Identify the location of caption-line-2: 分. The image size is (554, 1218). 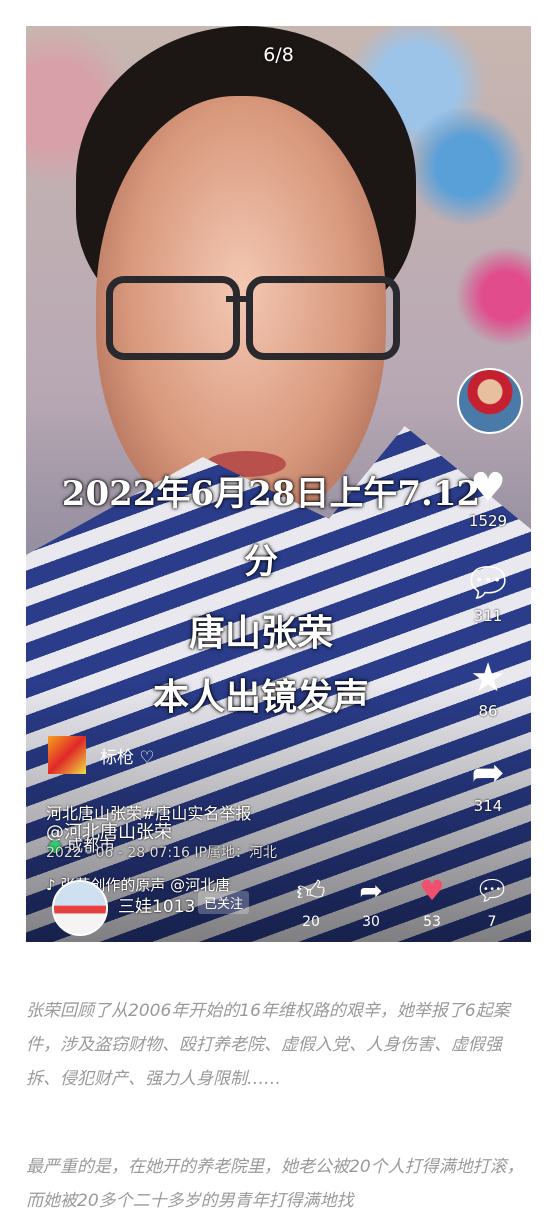
(261, 562).